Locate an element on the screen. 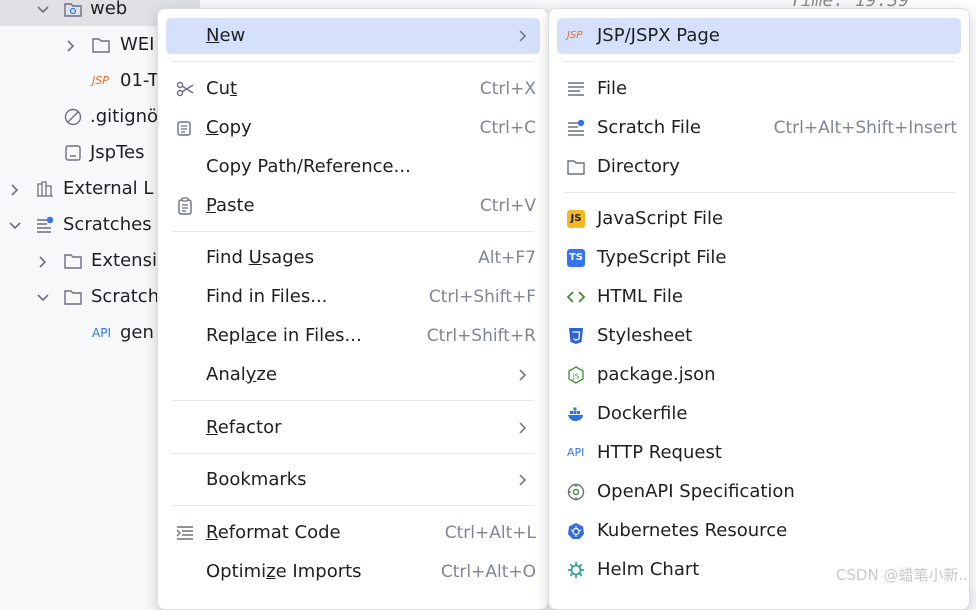 This screenshot has width=976, height=610. menu-item-shortcut: Ctrl+Shift+F is located at coordinates (482, 297).